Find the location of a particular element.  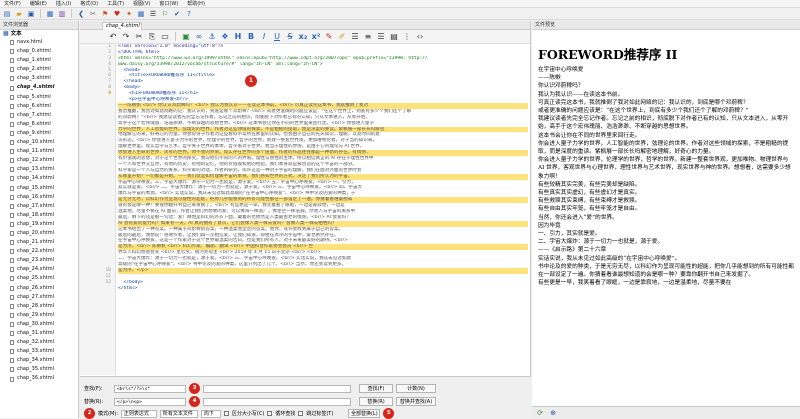

copy-icon: ⎘ is located at coordinates (152, 37).